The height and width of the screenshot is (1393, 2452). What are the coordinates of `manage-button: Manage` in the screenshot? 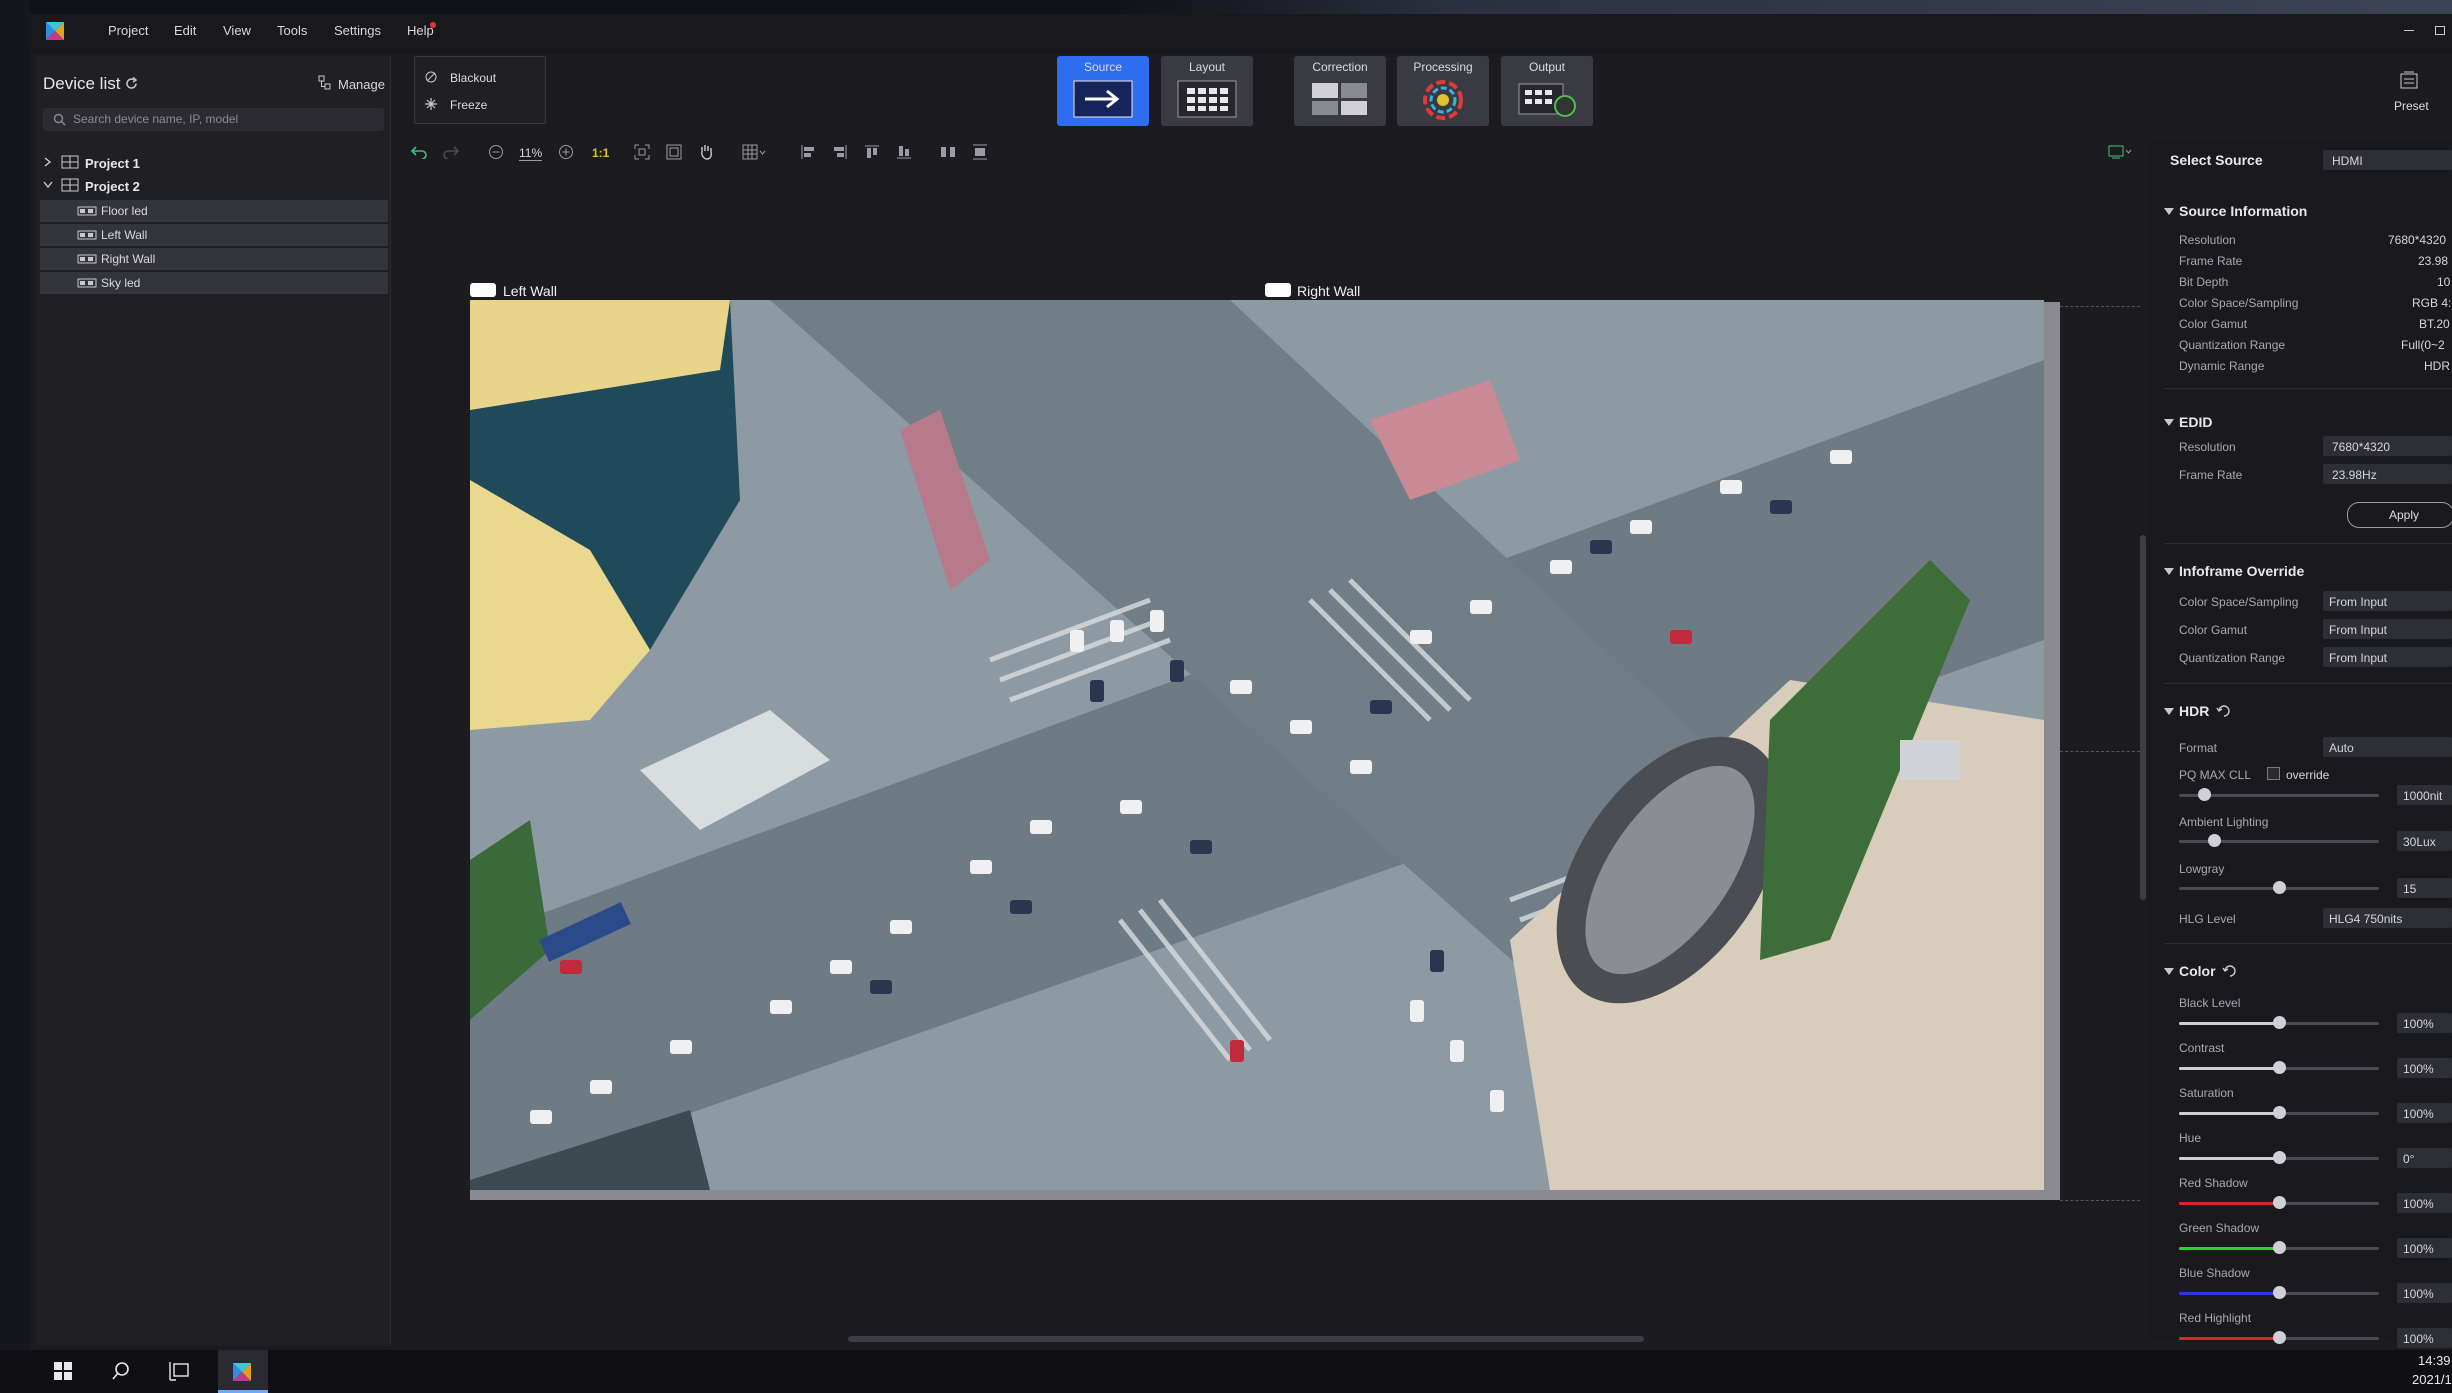 It's located at (361, 84).